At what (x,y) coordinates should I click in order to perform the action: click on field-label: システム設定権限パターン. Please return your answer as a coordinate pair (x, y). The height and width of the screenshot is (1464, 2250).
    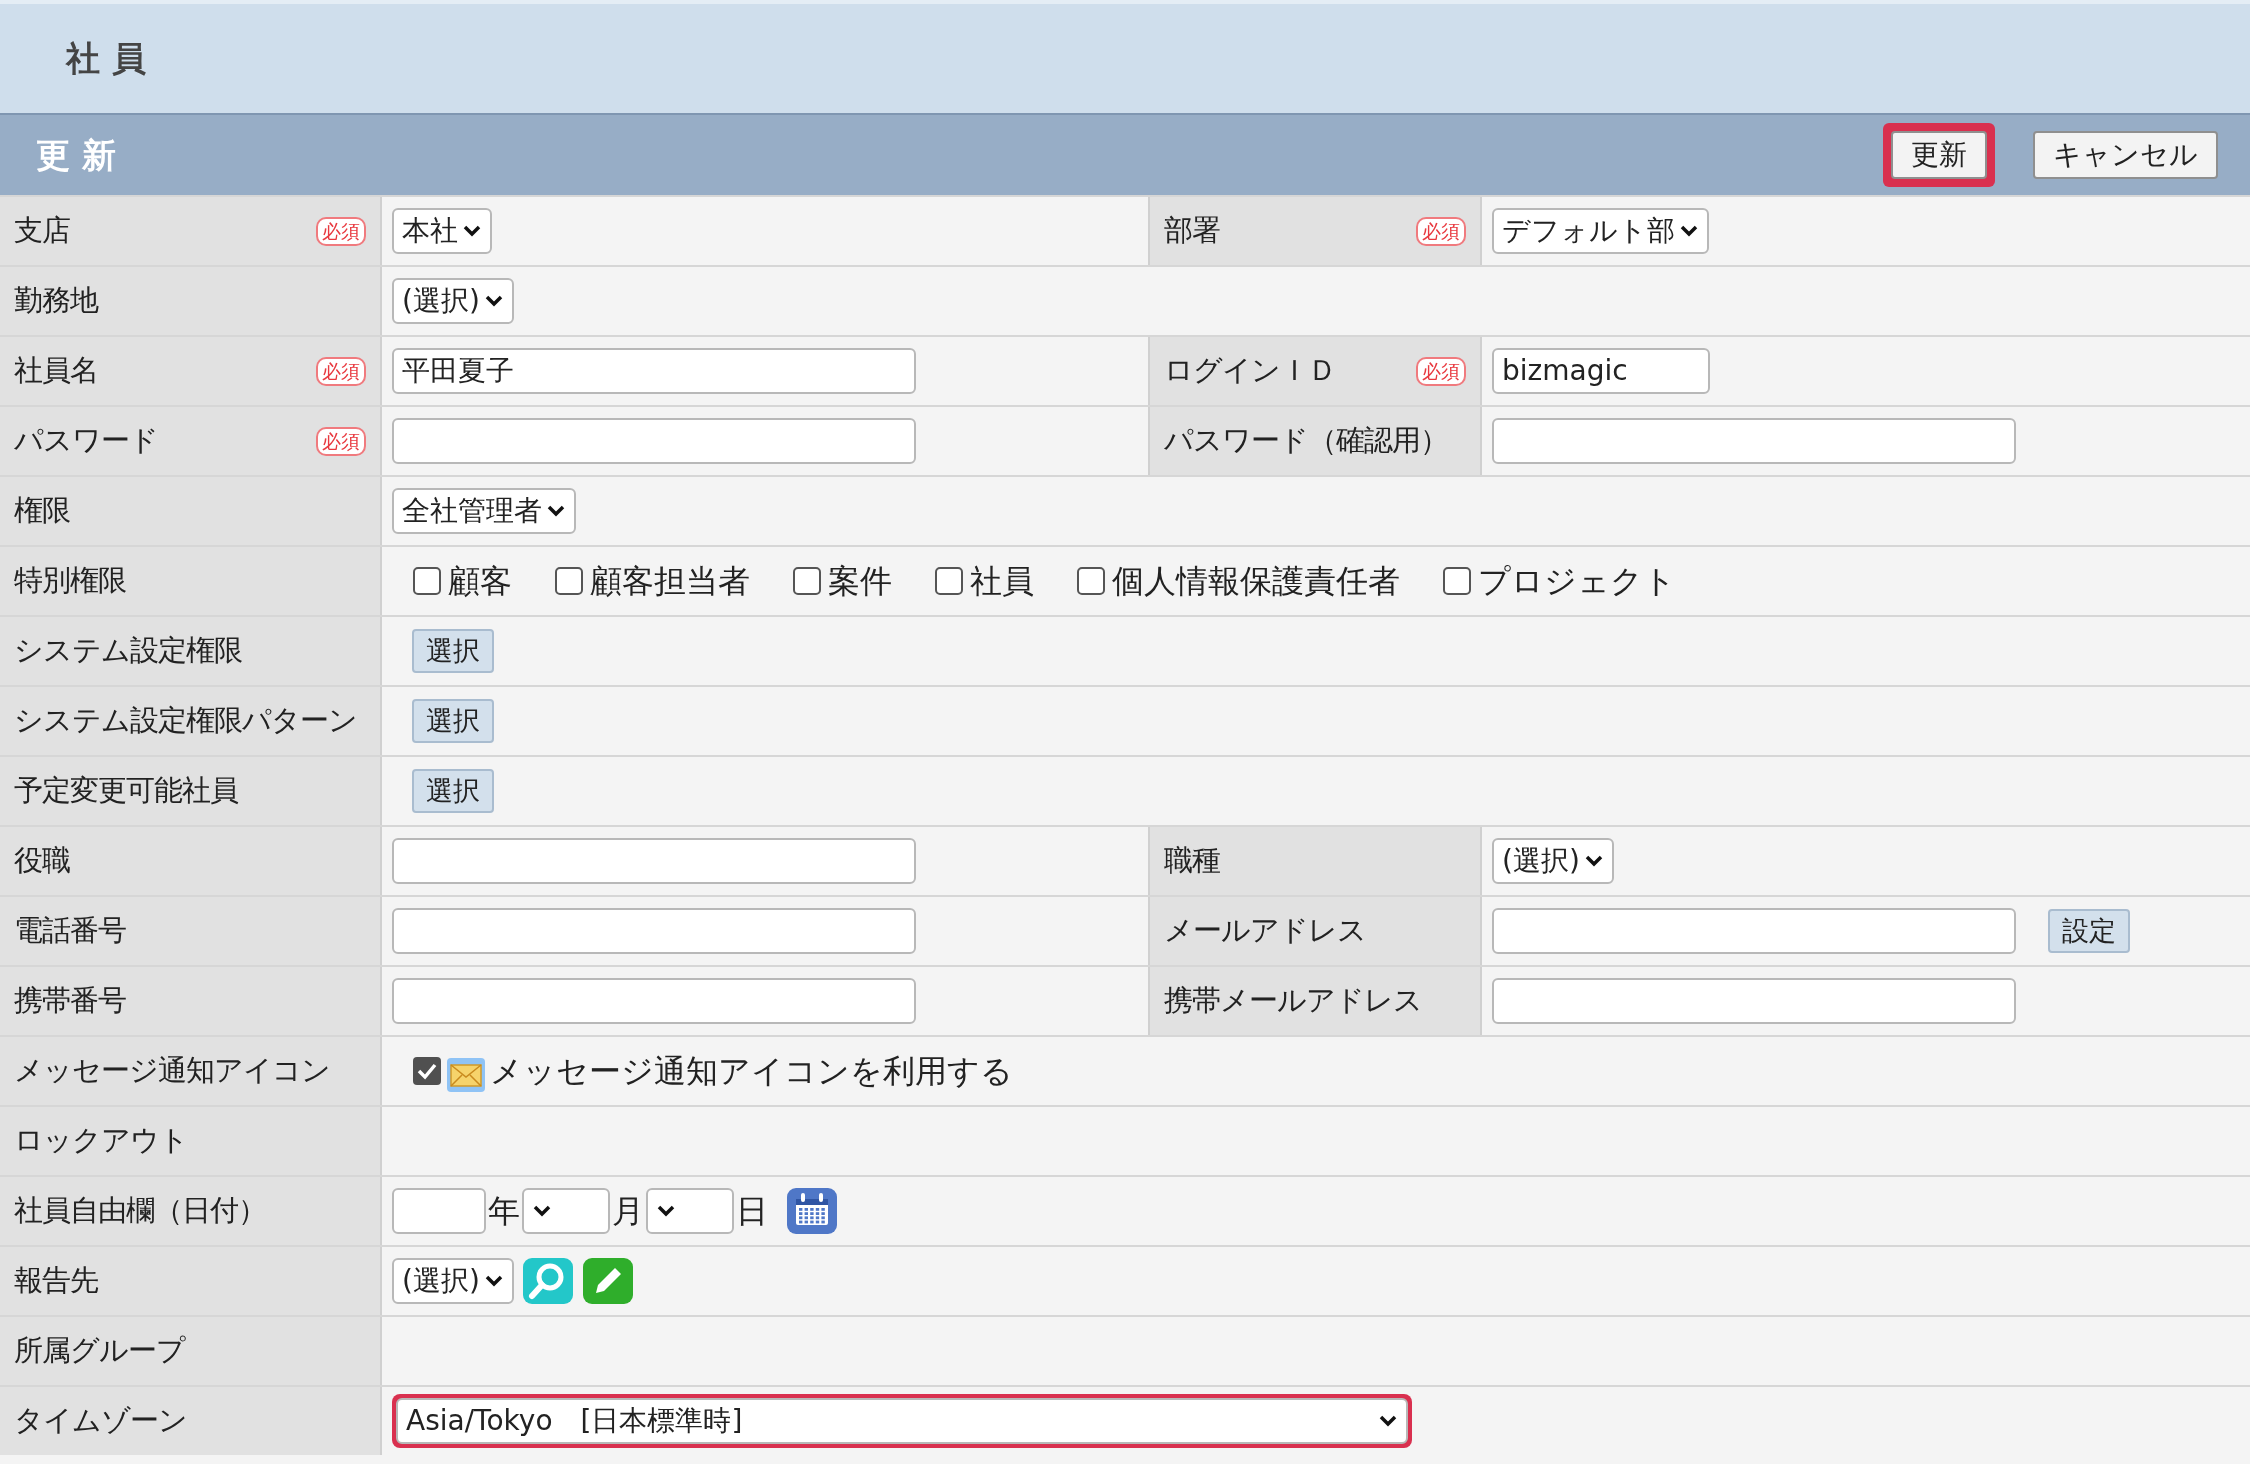
    Looking at the image, I should click on (185, 721).